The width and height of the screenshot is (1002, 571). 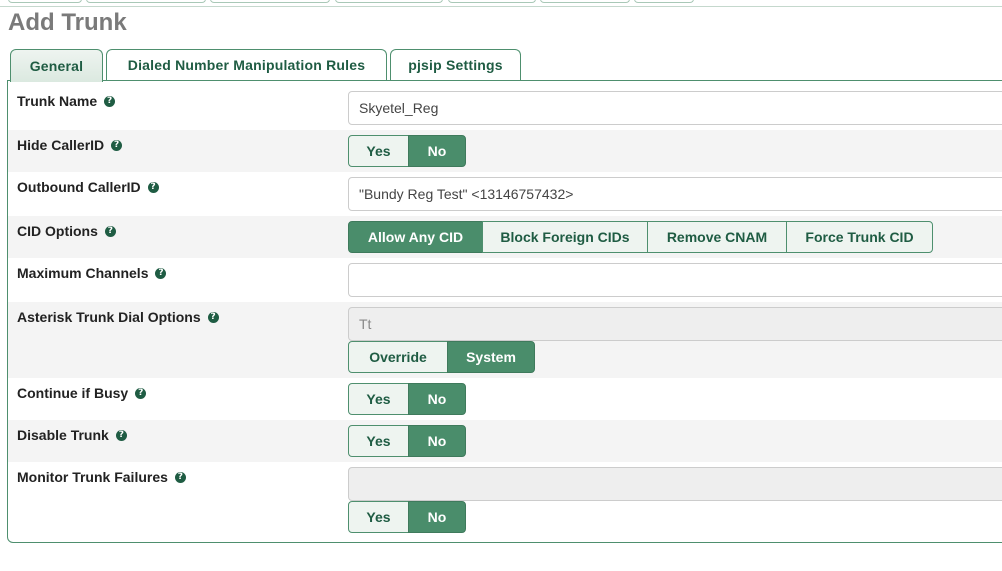 I want to click on maximum-channels-label: Maximum Channels ?, so click(x=92, y=273).